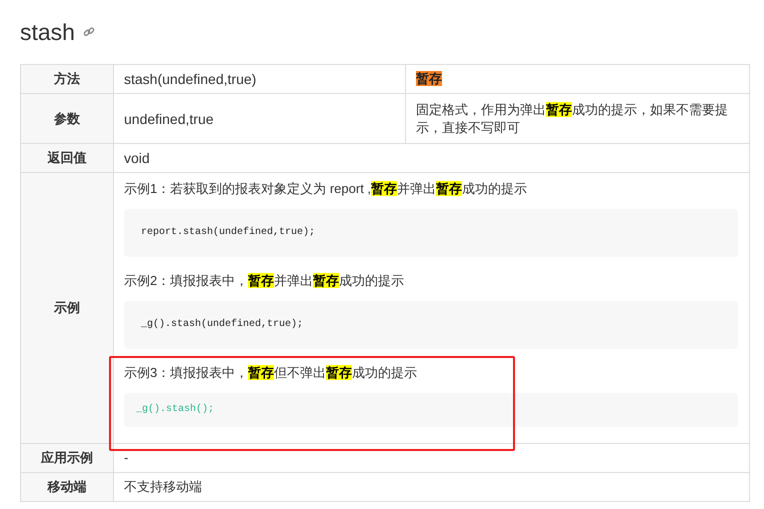  Describe the element at coordinates (169, 119) in the screenshot. I see `cell-text: undefined,true` at that location.